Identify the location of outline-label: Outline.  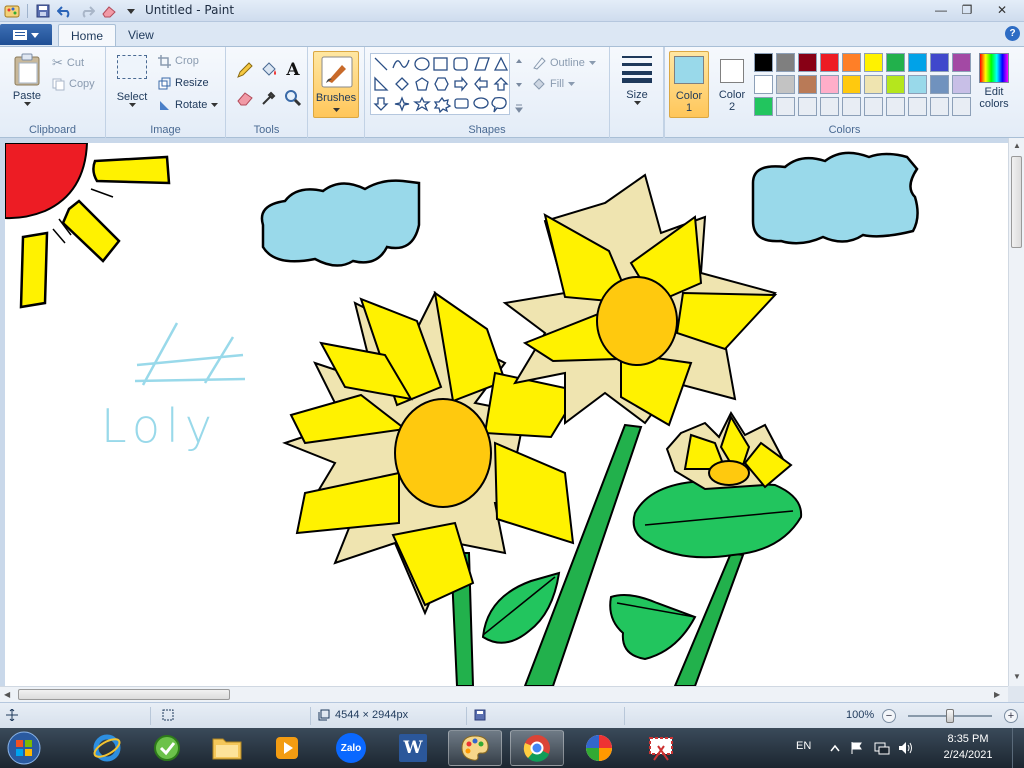
(567, 63).